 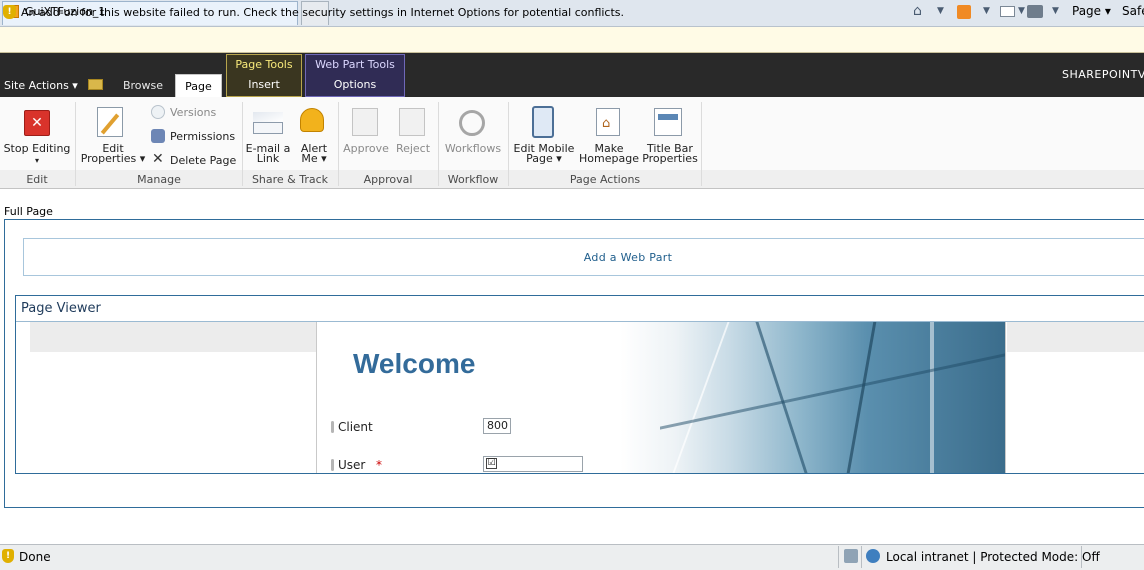 I want to click on envelope-flap-icon, so click(x=268, y=117).